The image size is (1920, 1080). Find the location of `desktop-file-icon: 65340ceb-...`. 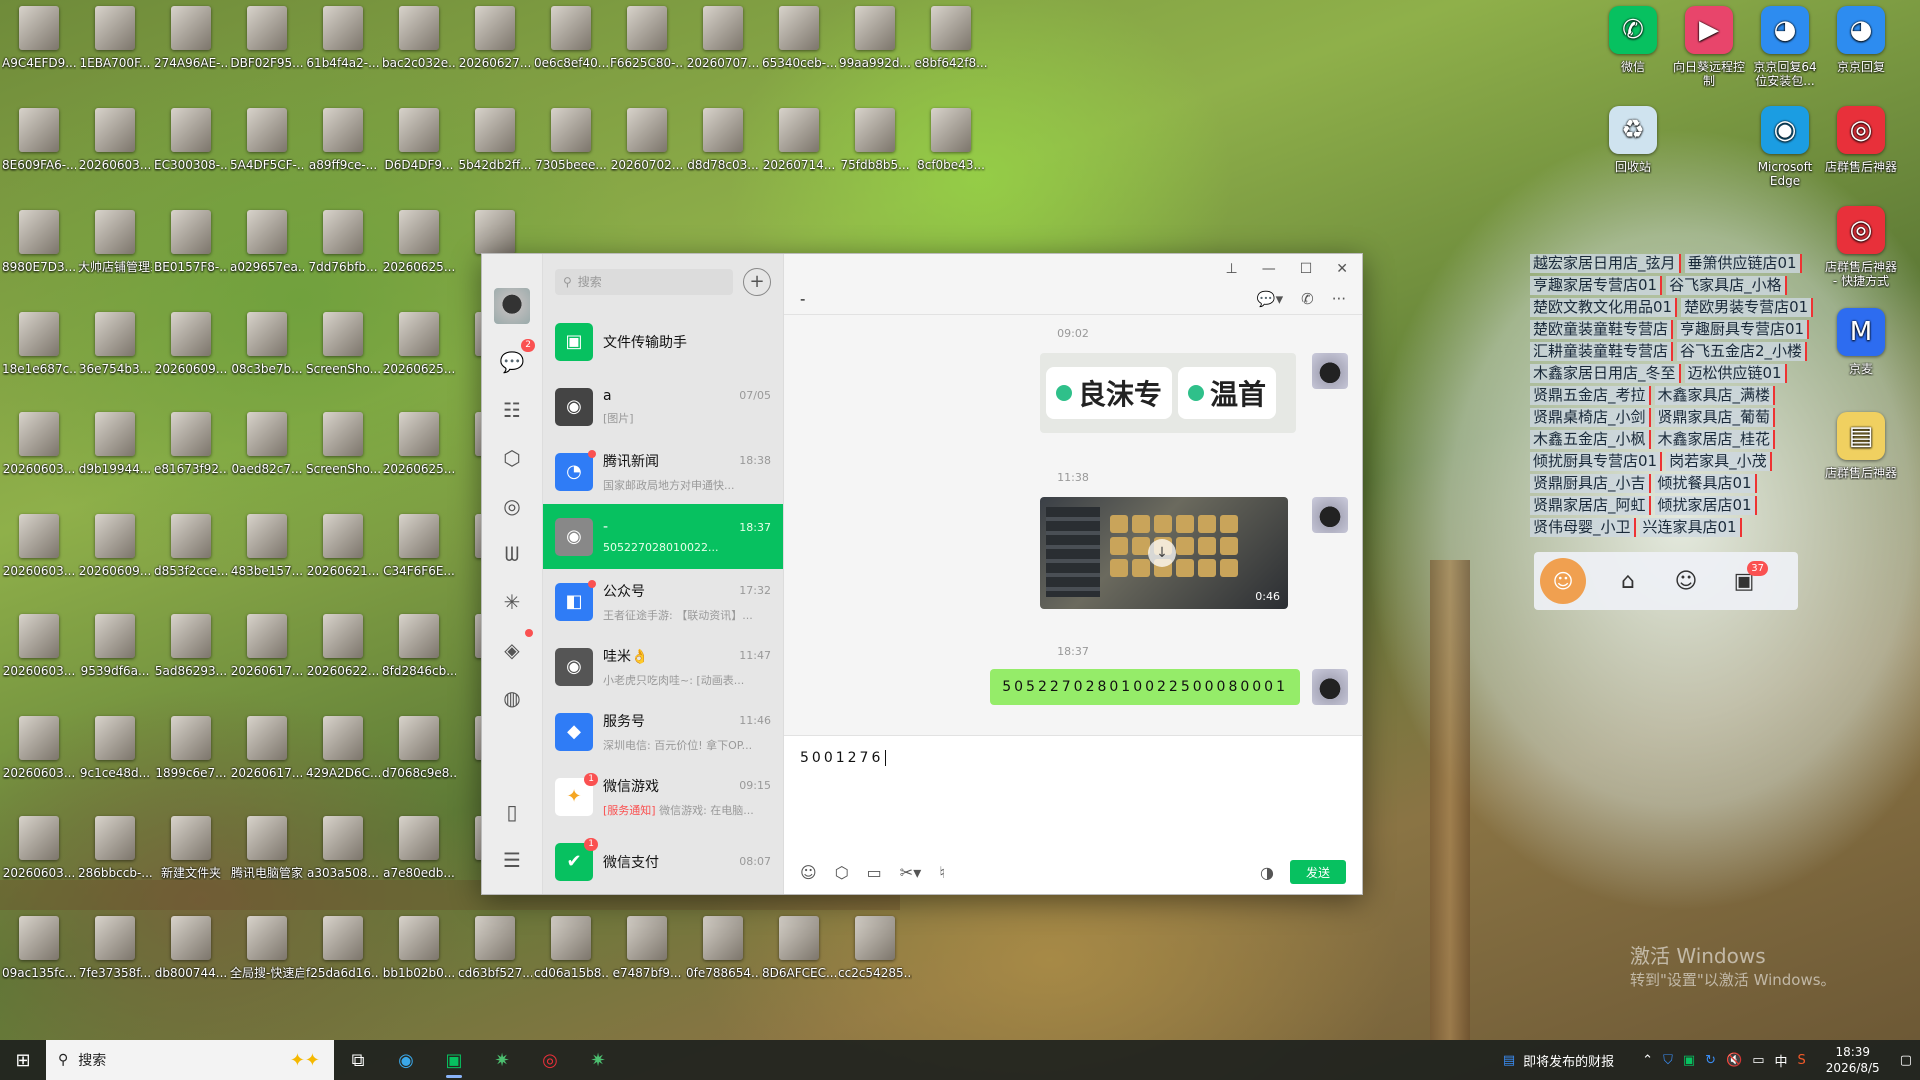

desktop-file-icon: 65340ceb-... is located at coordinates (799, 38).